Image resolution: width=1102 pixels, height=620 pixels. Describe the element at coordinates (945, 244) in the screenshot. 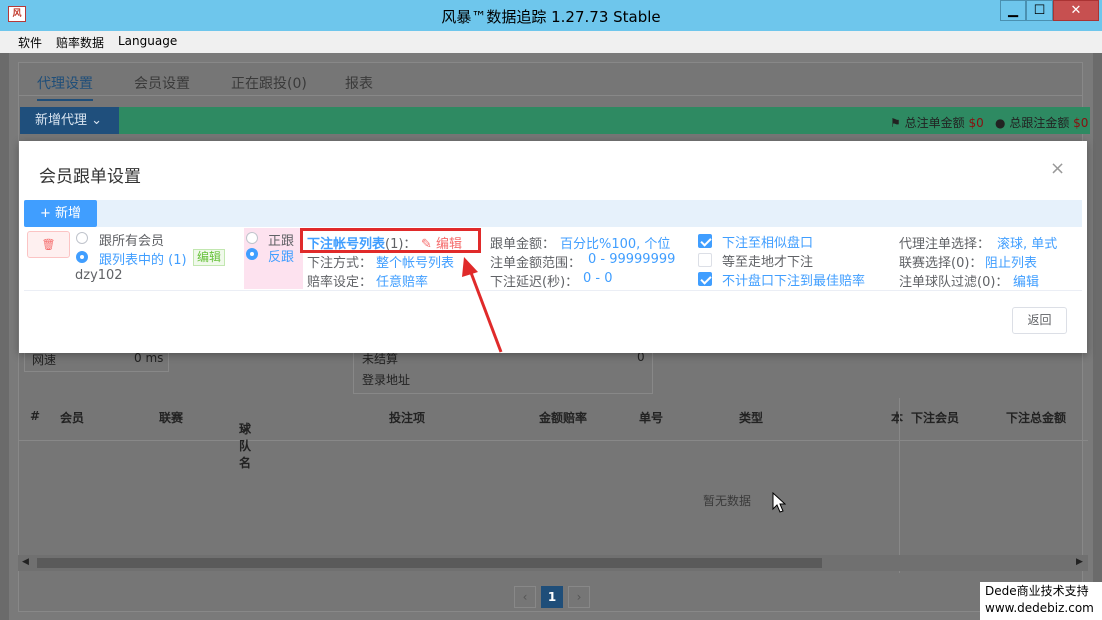

I see `agent-select-label: 代理注单选择：` at that location.